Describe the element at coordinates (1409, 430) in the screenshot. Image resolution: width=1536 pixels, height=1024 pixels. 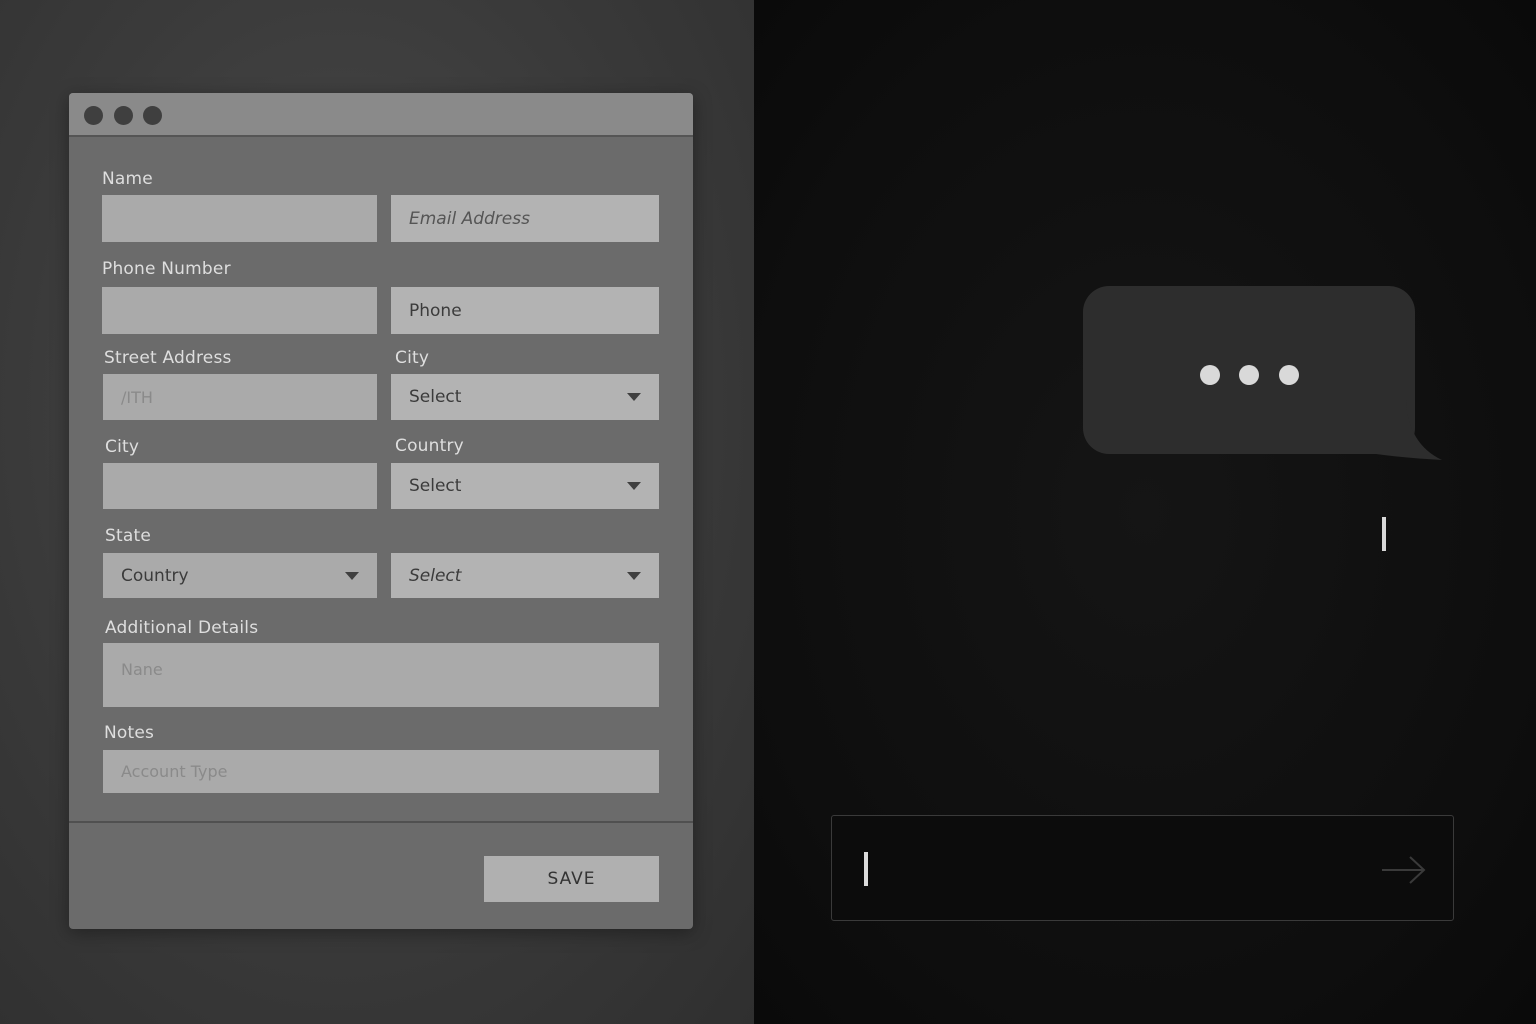
I see `bubble-tail-icon` at that location.